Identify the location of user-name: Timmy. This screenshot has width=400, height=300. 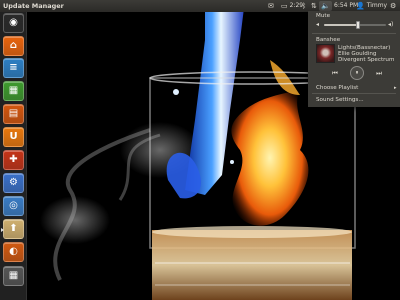
(377, 5).